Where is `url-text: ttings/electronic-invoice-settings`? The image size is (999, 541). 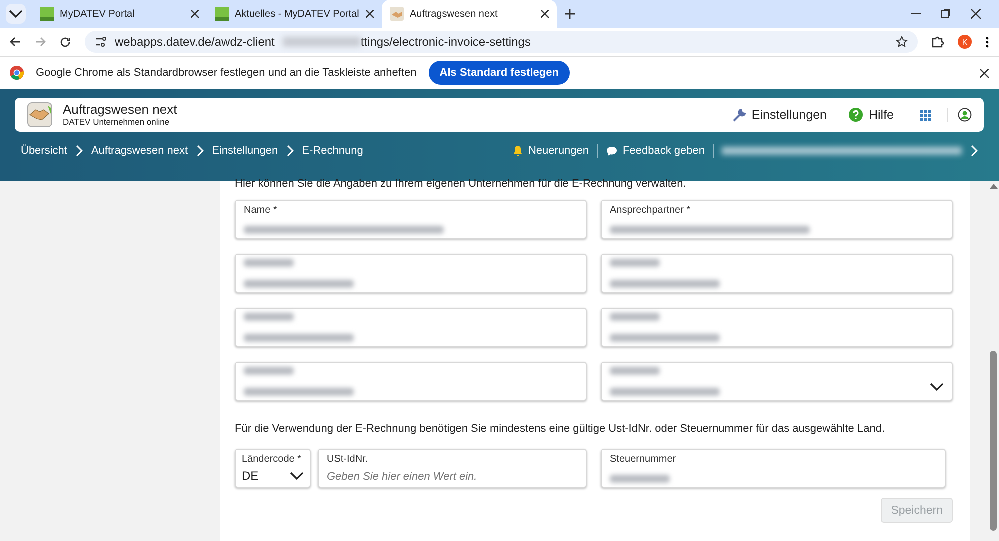
url-text: ttings/electronic-invoice-settings is located at coordinates (445, 42).